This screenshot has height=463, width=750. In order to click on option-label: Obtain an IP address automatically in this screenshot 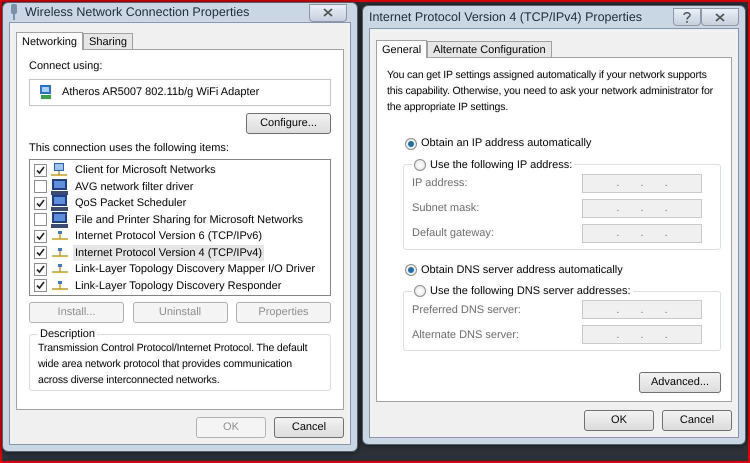, I will do `click(506, 143)`.